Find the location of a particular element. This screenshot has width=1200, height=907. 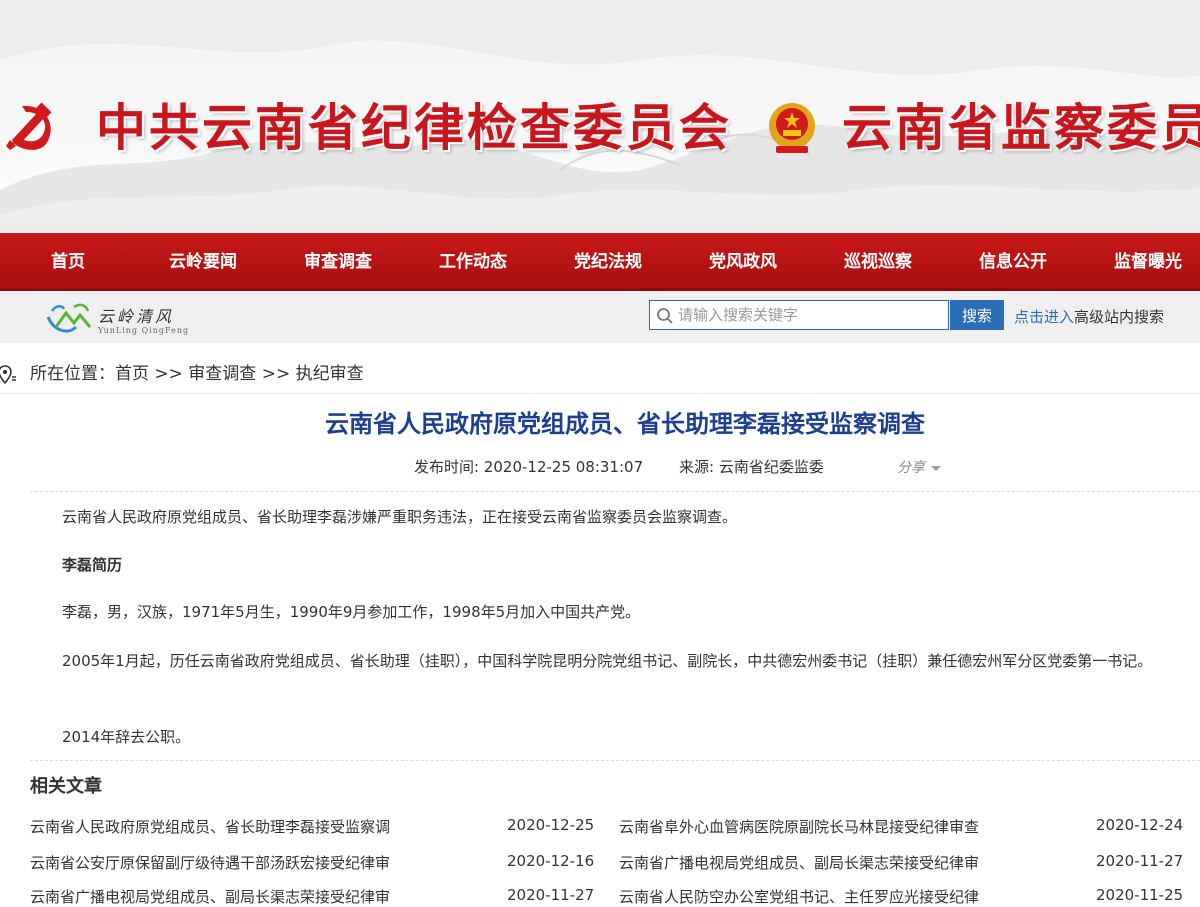

search-icon is located at coordinates (665, 316).